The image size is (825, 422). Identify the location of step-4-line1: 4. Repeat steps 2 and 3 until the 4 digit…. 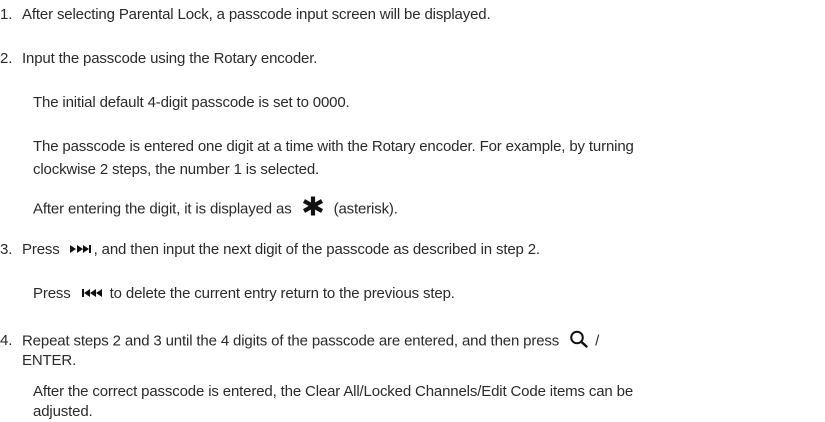
(412, 341).